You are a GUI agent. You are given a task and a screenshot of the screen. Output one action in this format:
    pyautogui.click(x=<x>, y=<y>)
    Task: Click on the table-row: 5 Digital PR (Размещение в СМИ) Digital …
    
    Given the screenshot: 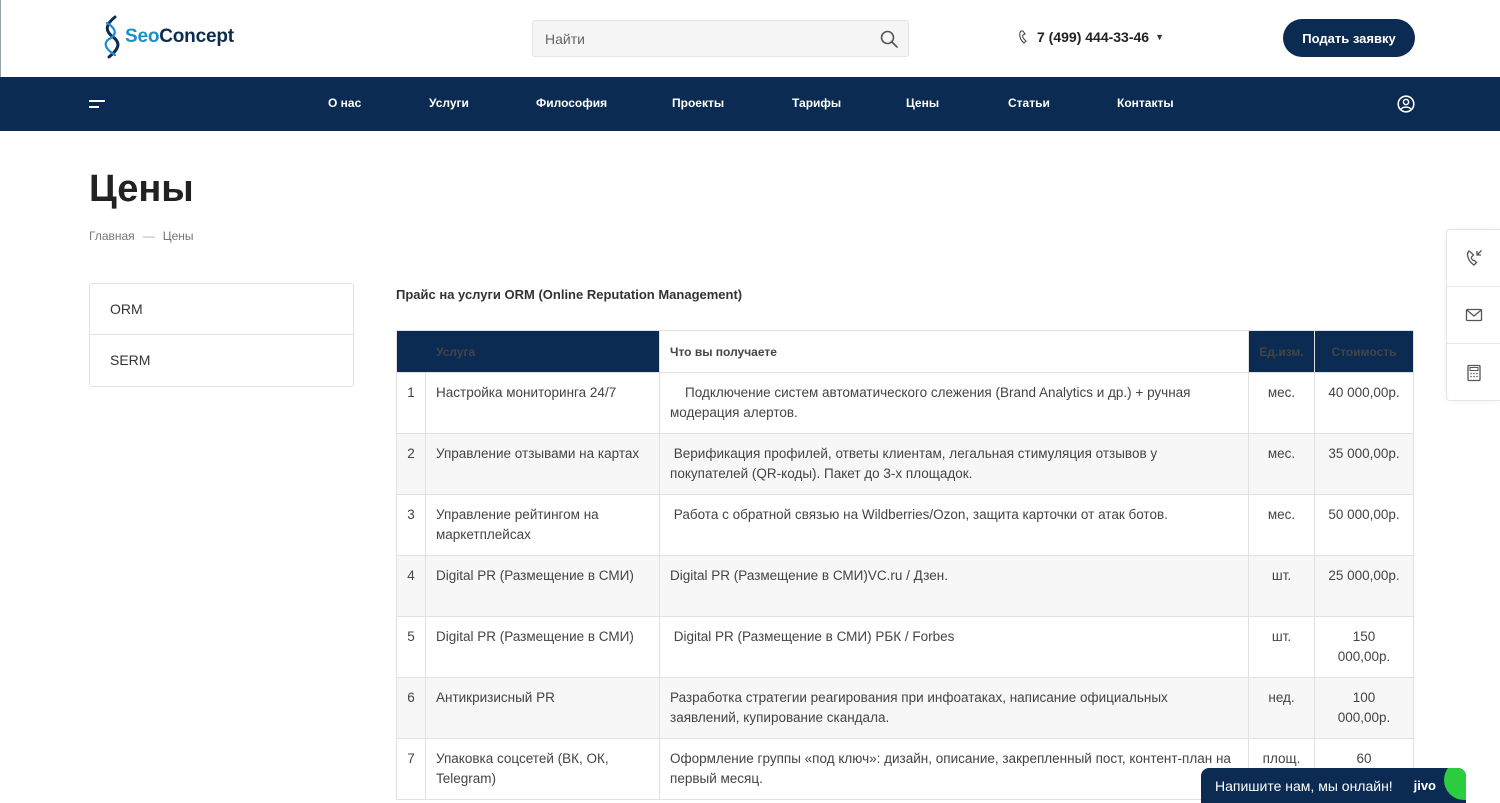 What is the action you would take?
    pyautogui.click(x=905, y=647)
    